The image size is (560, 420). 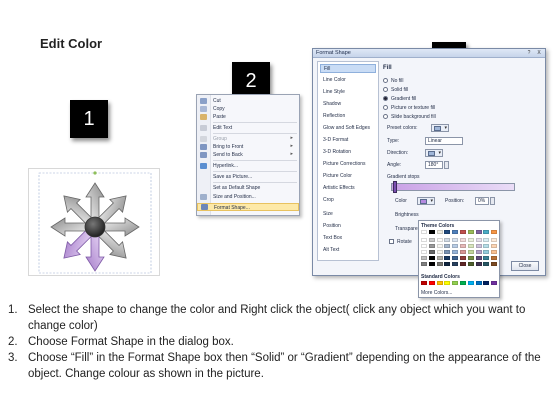 What do you see at coordinates (348, 68) in the screenshot?
I see `category-fill: Fill` at bounding box center [348, 68].